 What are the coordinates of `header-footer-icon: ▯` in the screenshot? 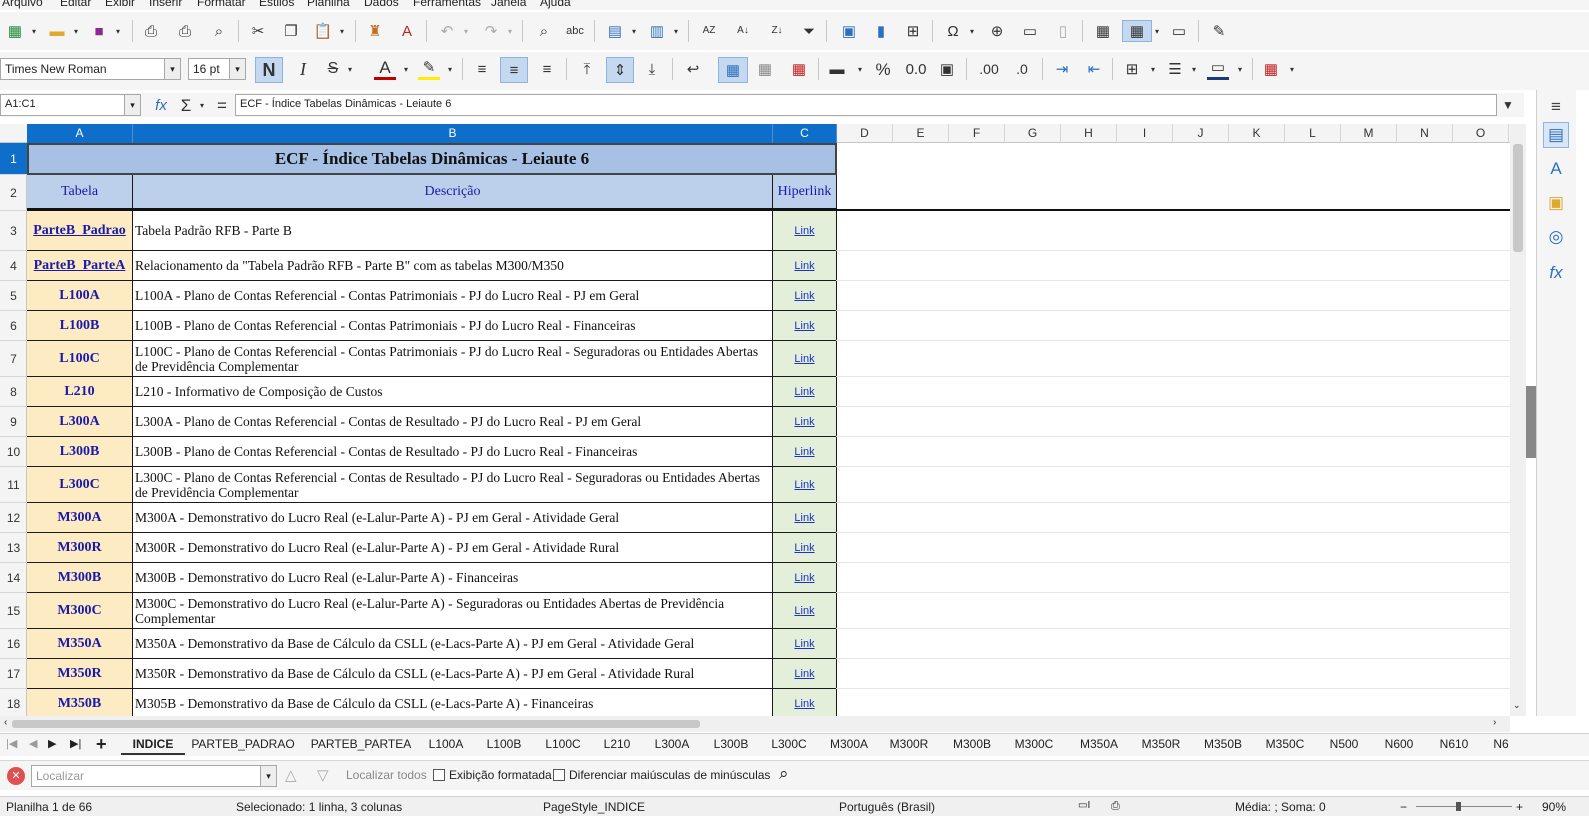 It's located at (1063, 31).